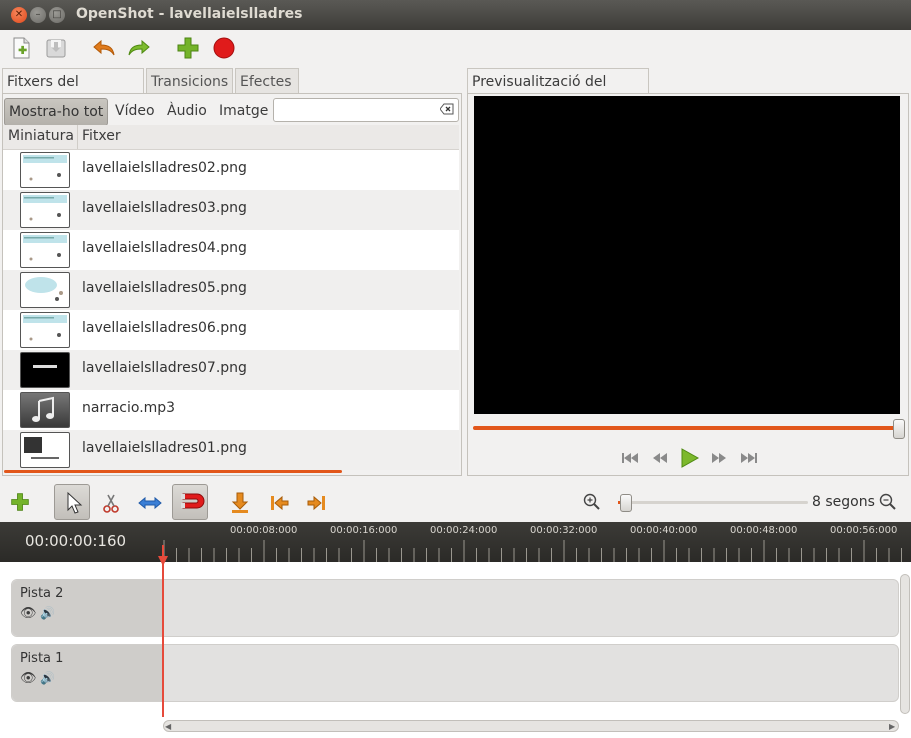 The width and height of the screenshot is (911, 738). I want to click on scissors-icon, so click(111, 503).